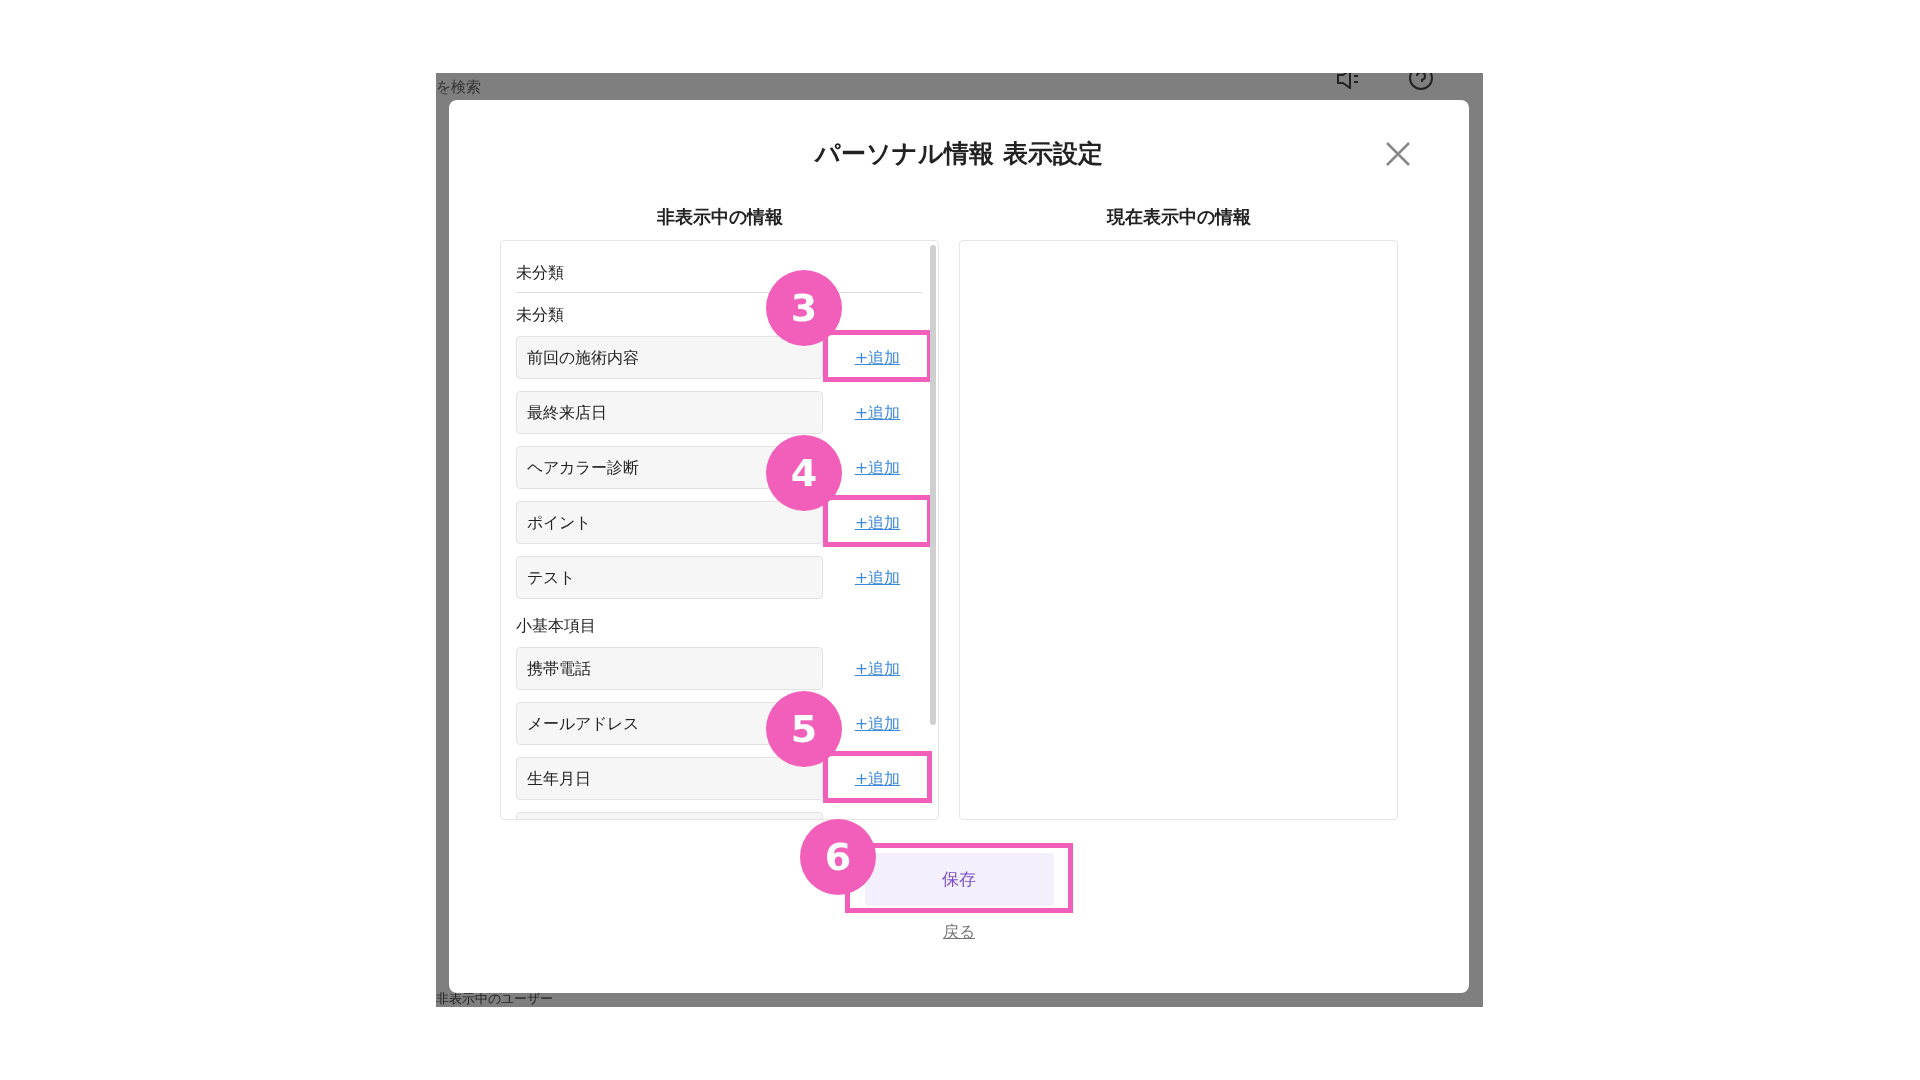 The width and height of the screenshot is (1920, 1080). Describe the element at coordinates (458, 87) in the screenshot. I see `search-text: を検索` at that location.